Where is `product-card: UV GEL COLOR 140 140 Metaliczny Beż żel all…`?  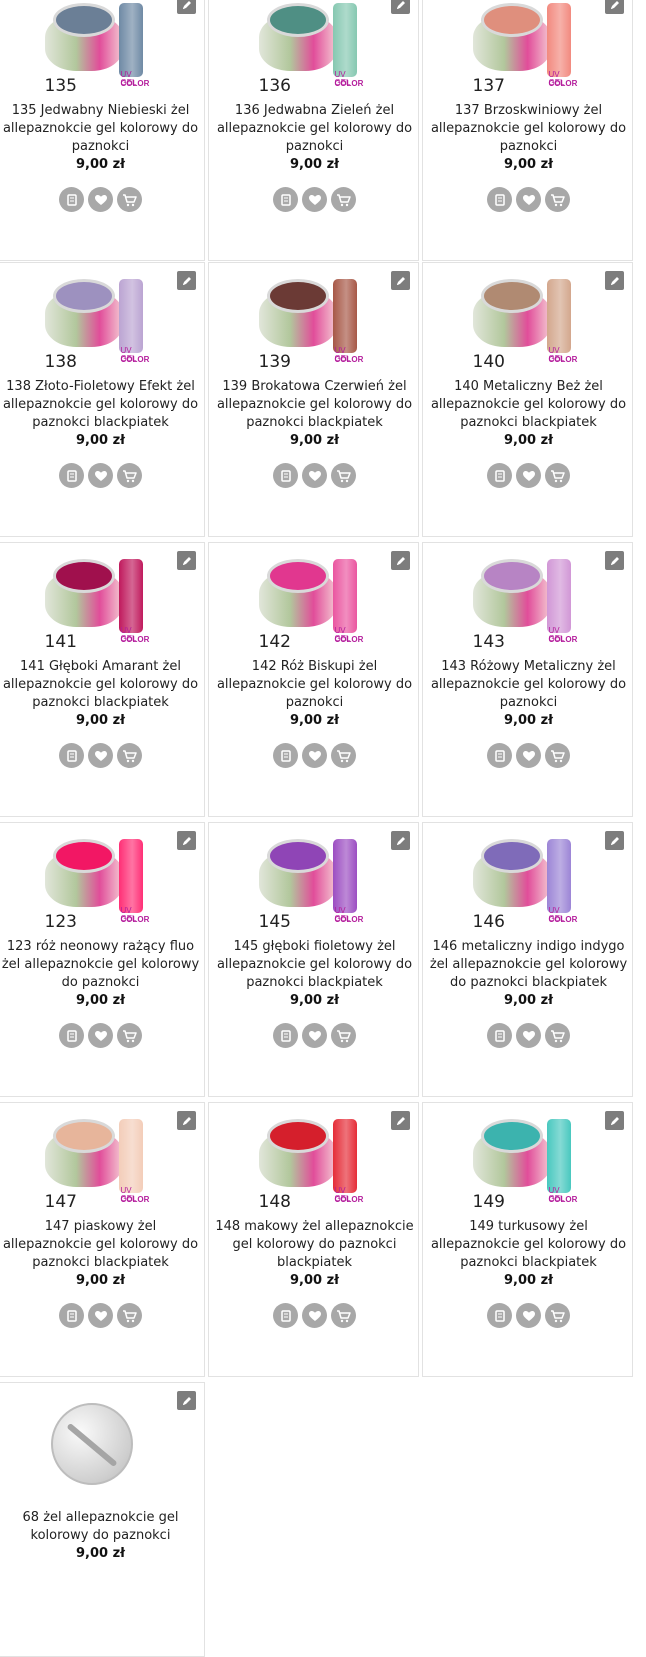 product-card: UV GEL COLOR 140 140 Metaliczny Beż żel all… is located at coordinates (527, 399).